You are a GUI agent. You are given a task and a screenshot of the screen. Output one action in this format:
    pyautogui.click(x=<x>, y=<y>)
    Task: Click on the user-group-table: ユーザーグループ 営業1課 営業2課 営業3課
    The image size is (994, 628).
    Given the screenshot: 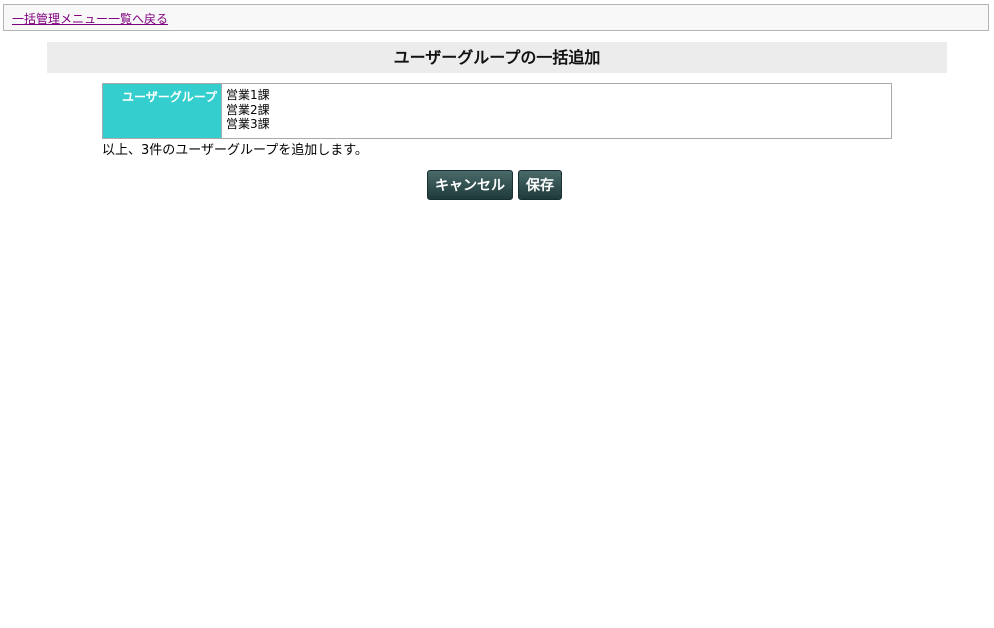 What is the action you would take?
    pyautogui.click(x=497, y=111)
    